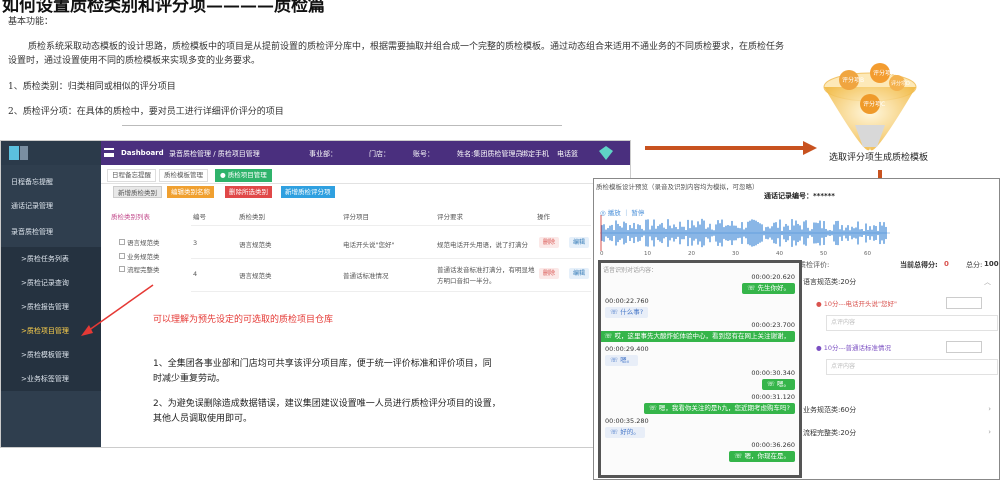 This screenshot has width=1000, height=480. What do you see at coordinates (773, 397) in the screenshot?
I see `message-timestamp: 00:00:31.120` at bounding box center [773, 397].